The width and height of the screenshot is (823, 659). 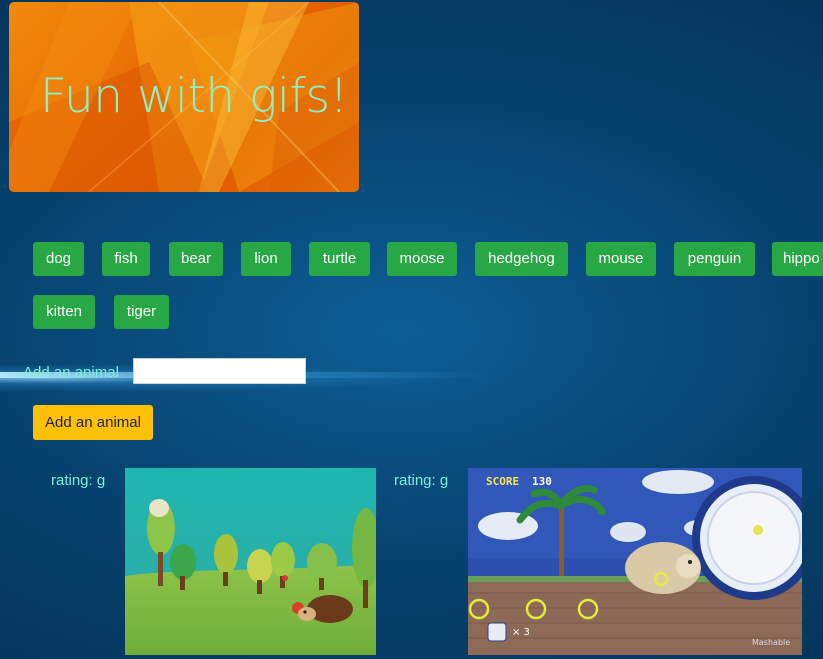 What do you see at coordinates (621, 259) in the screenshot?
I see `animal-button-mouse: mouse` at bounding box center [621, 259].